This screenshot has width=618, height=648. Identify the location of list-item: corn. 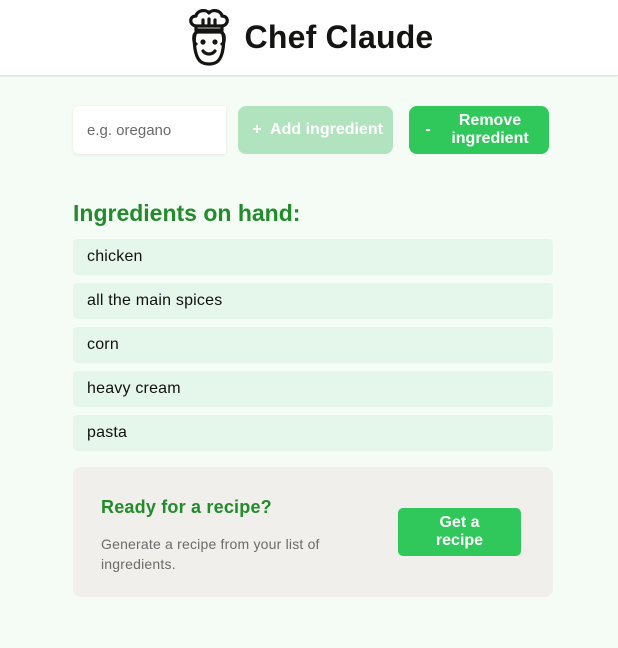
(313, 345).